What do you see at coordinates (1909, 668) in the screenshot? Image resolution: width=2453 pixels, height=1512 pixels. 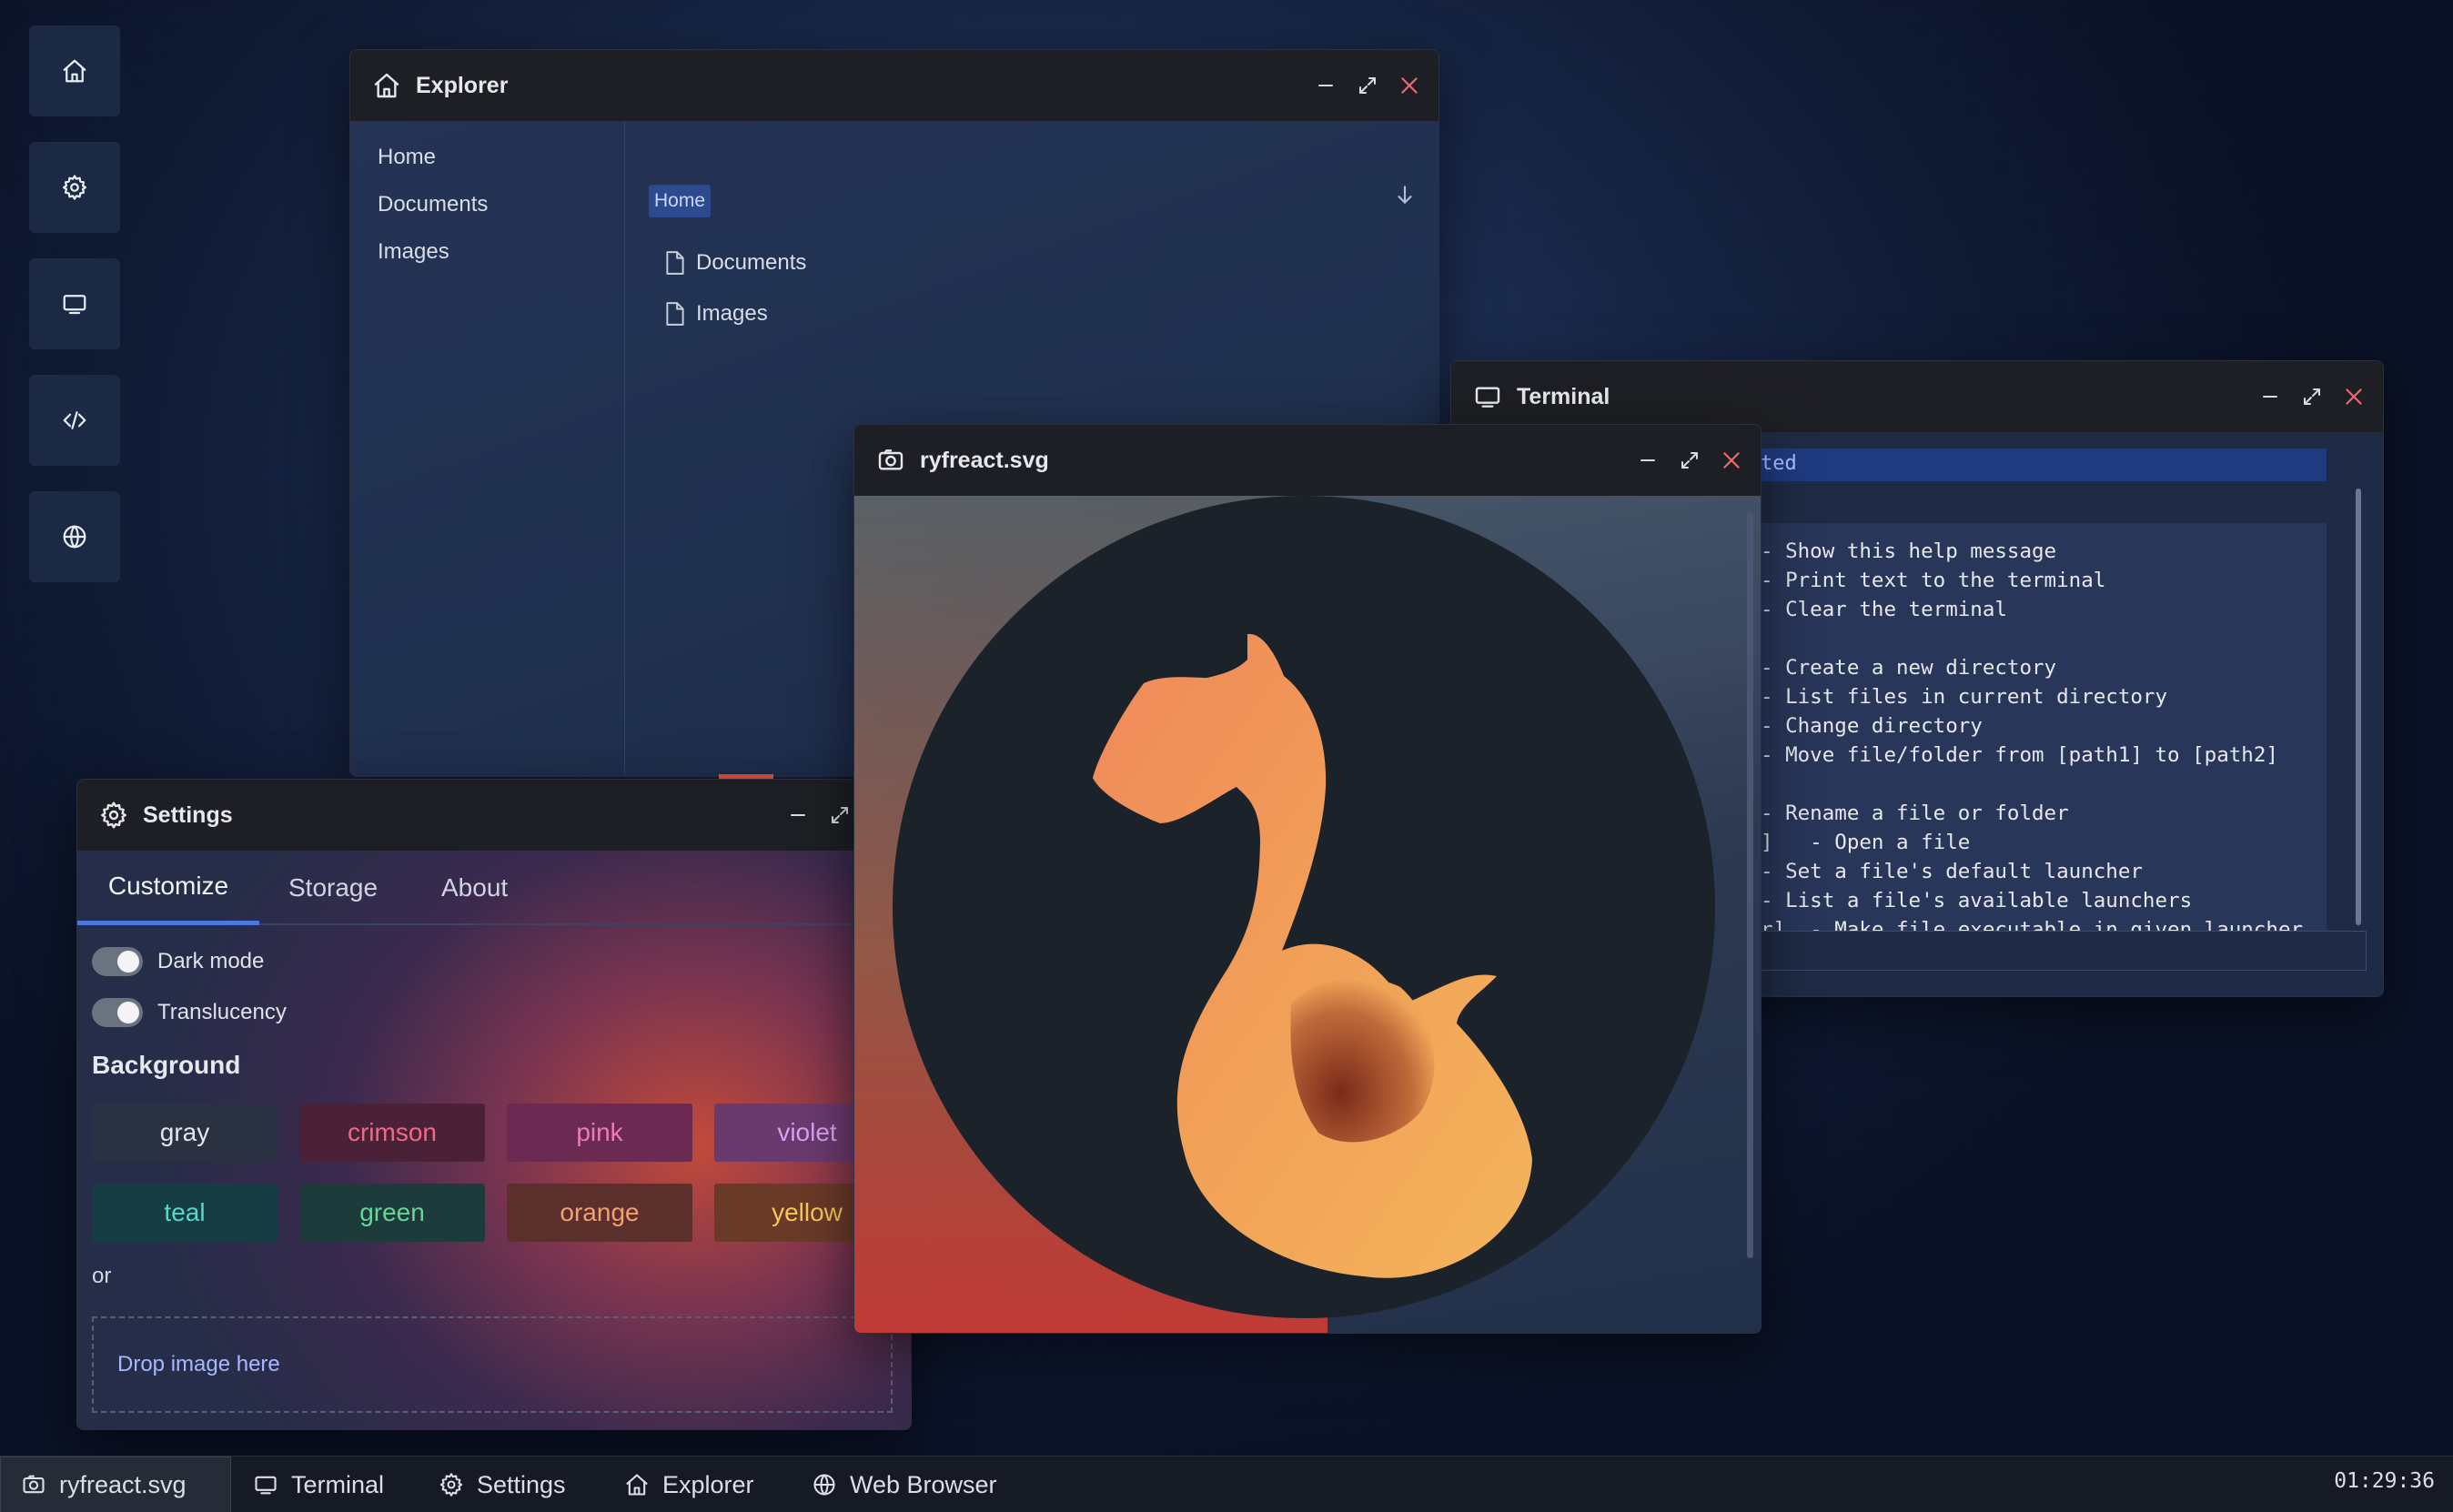 I see `terminal-line: - Create a new directory` at bounding box center [1909, 668].